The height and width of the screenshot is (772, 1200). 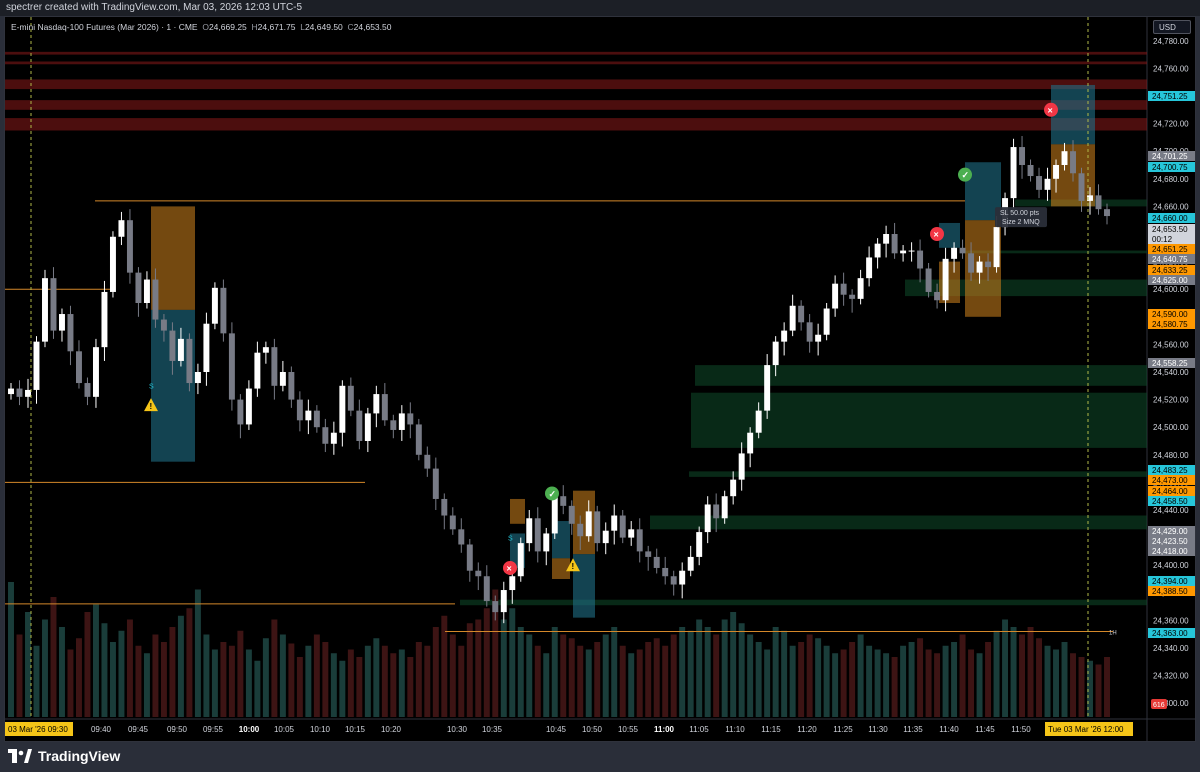 What do you see at coordinates (1170, 259) in the screenshot?
I see `price-tag-label: 24,640.75` at bounding box center [1170, 259].